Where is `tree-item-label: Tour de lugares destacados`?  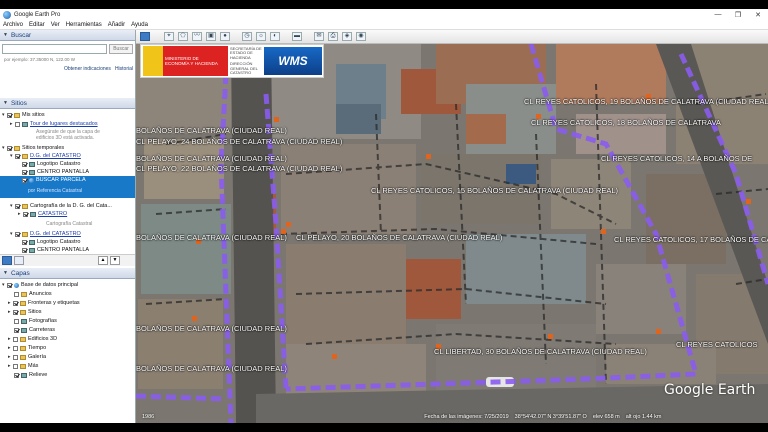
tree-item-label: Tour de lugares destacados is located at coordinates (64, 124).